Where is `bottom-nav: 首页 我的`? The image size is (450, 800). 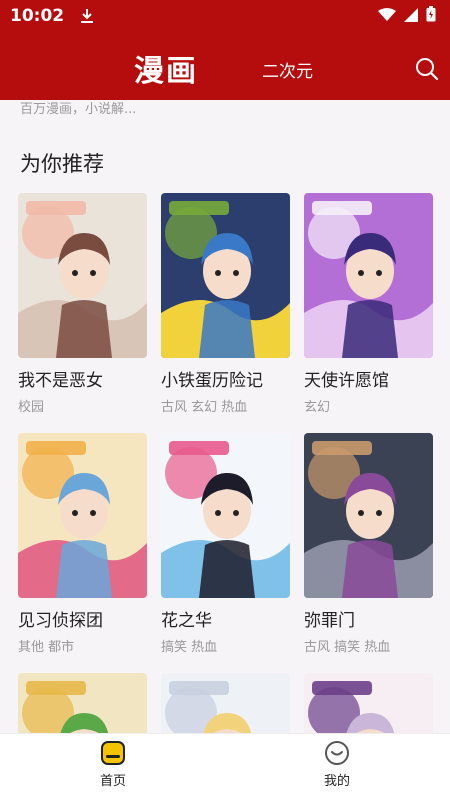
bottom-nav: 首页 我的 is located at coordinates (225, 766).